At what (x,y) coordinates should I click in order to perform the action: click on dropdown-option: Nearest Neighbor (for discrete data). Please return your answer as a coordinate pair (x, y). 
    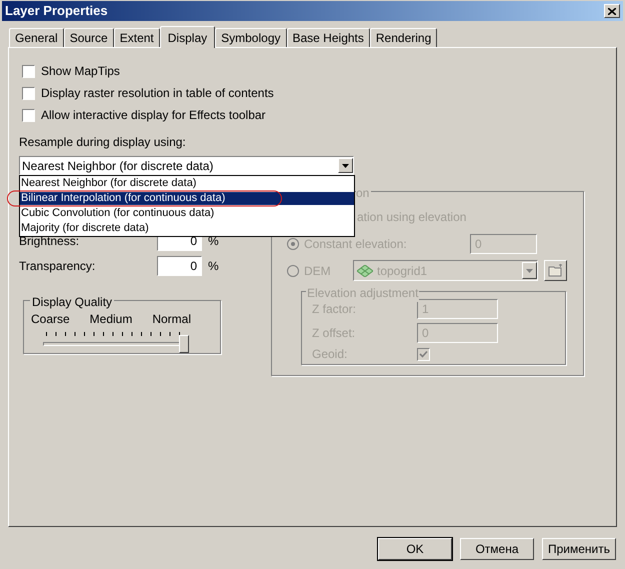
    Looking at the image, I should click on (187, 183).